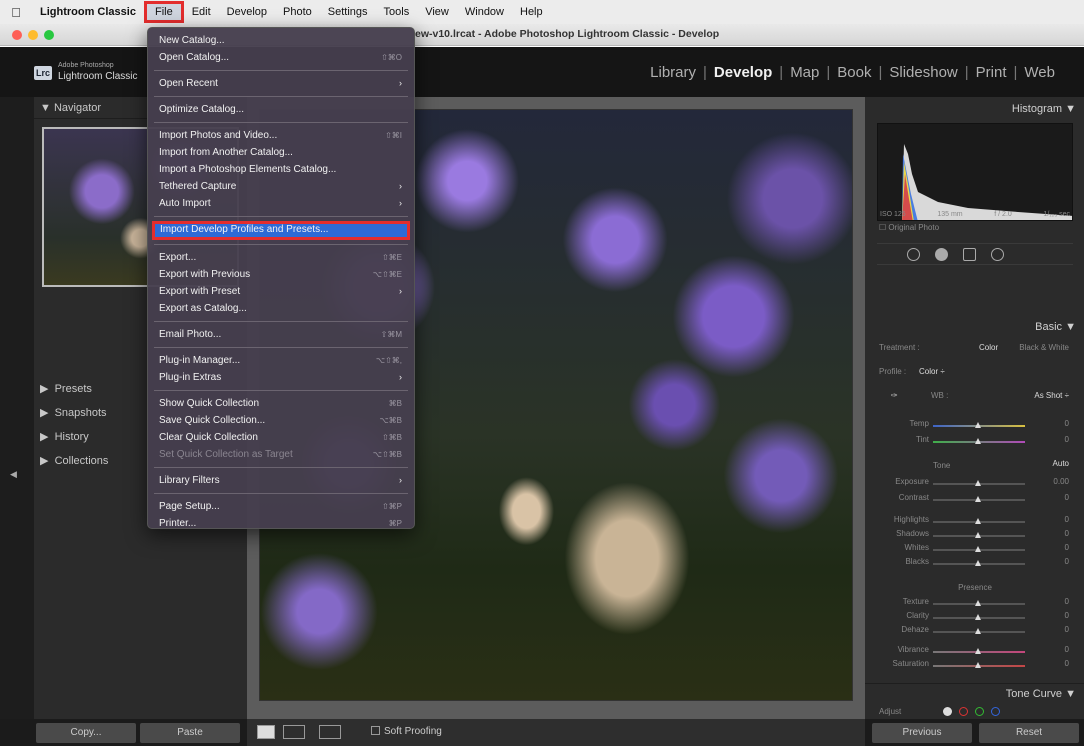 This screenshot has width=1084, height=746. What do you see at coordinates (854, 72) in the screenshot?
I see `module-book: Book` at bounding box center [854, 72].